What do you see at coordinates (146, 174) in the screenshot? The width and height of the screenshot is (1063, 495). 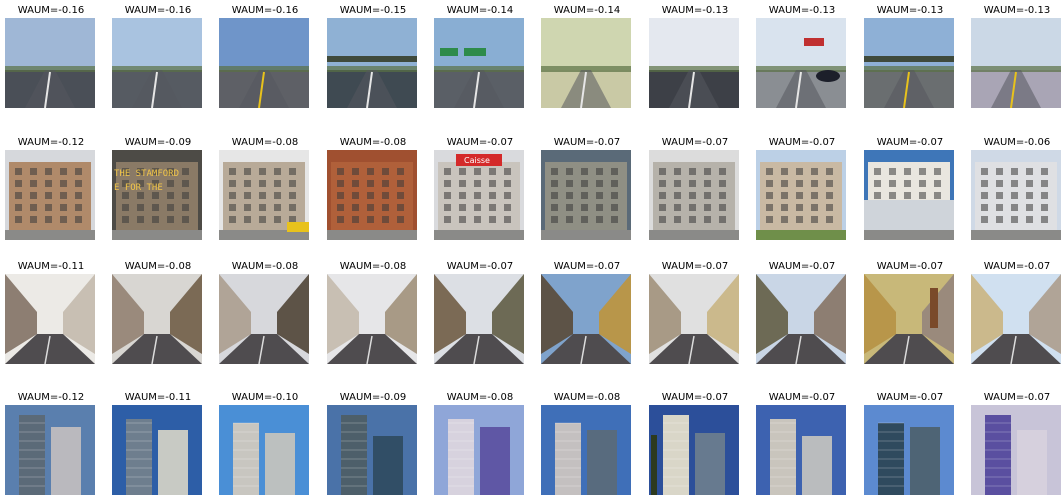 I see `stamford-sign-text: THE STAMFORD` at bounding box center [146, 174].